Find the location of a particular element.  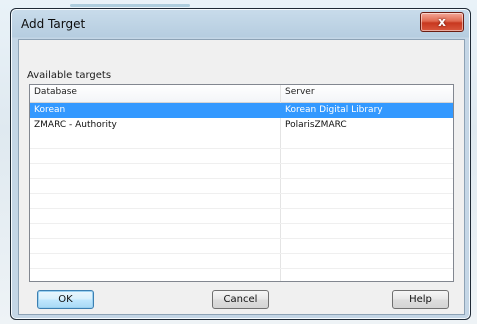

ok-button: OK is located at coordinates (65, 299).